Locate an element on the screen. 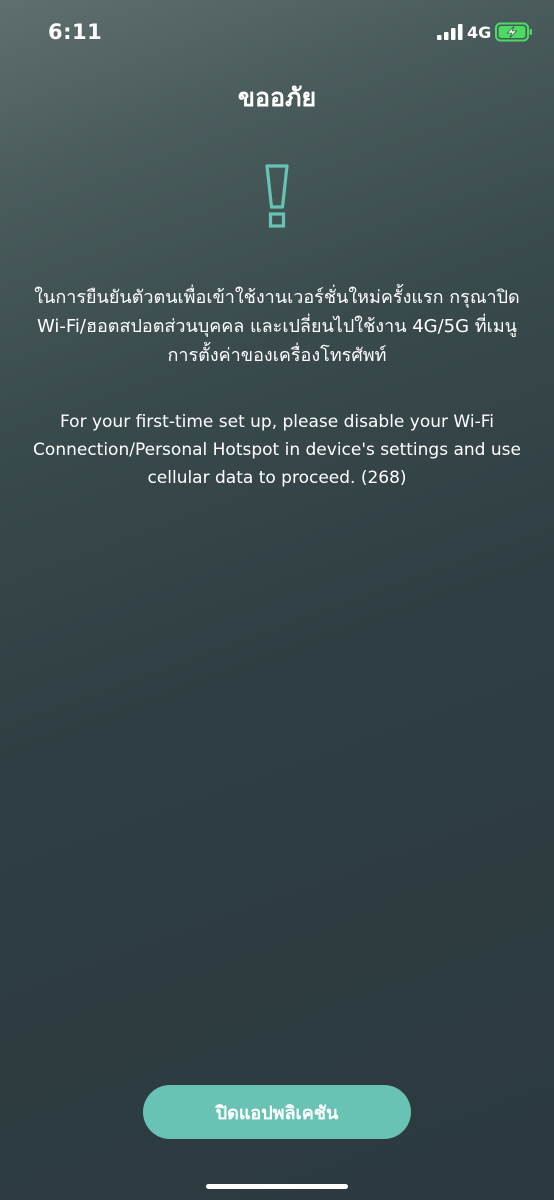 The height and width of the screenshot is (1200, 554). network-type-label: 4G is located at coordinates (479, 32).